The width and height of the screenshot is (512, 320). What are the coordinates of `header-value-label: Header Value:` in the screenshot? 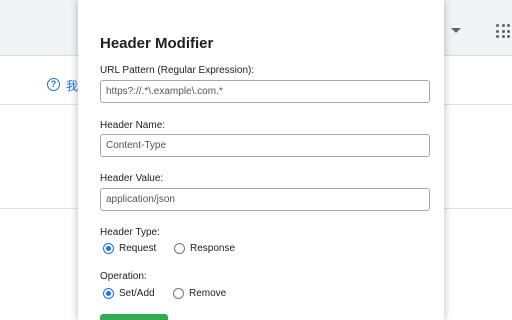 It's located at (132, 178).